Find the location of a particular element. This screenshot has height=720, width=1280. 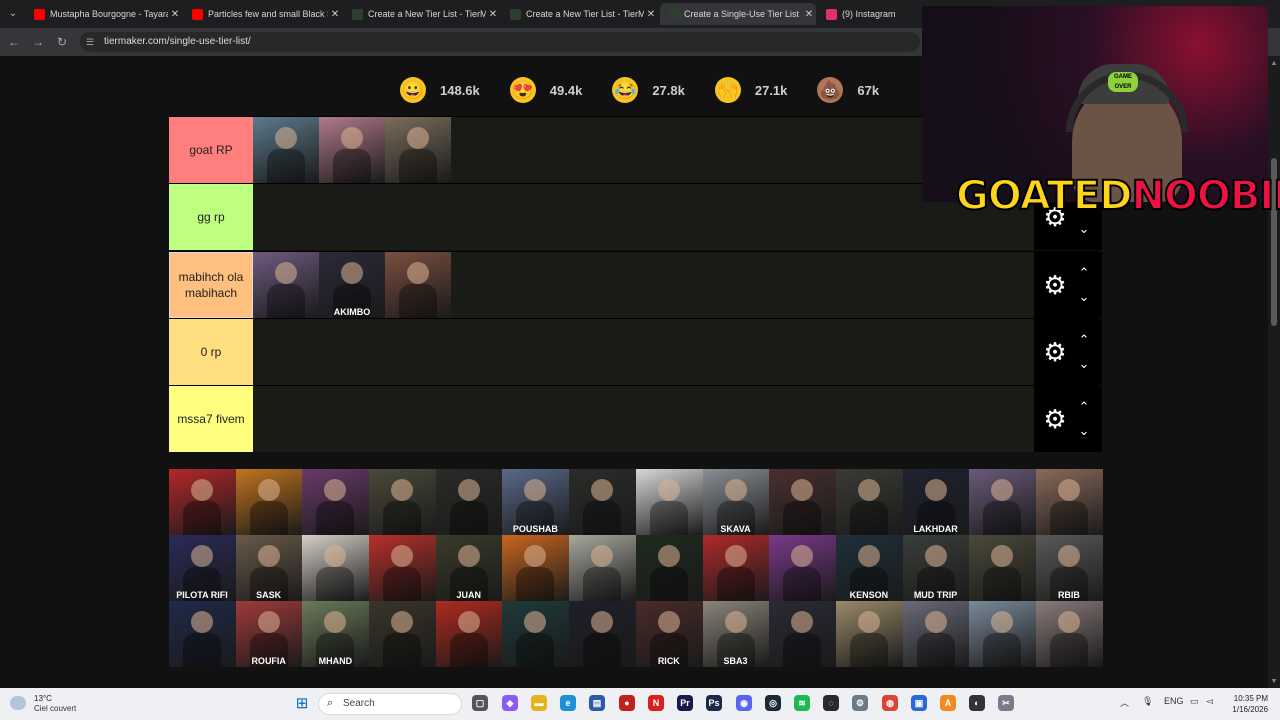

reaction-button: 💩 67k is located at coordinates (848, 90).